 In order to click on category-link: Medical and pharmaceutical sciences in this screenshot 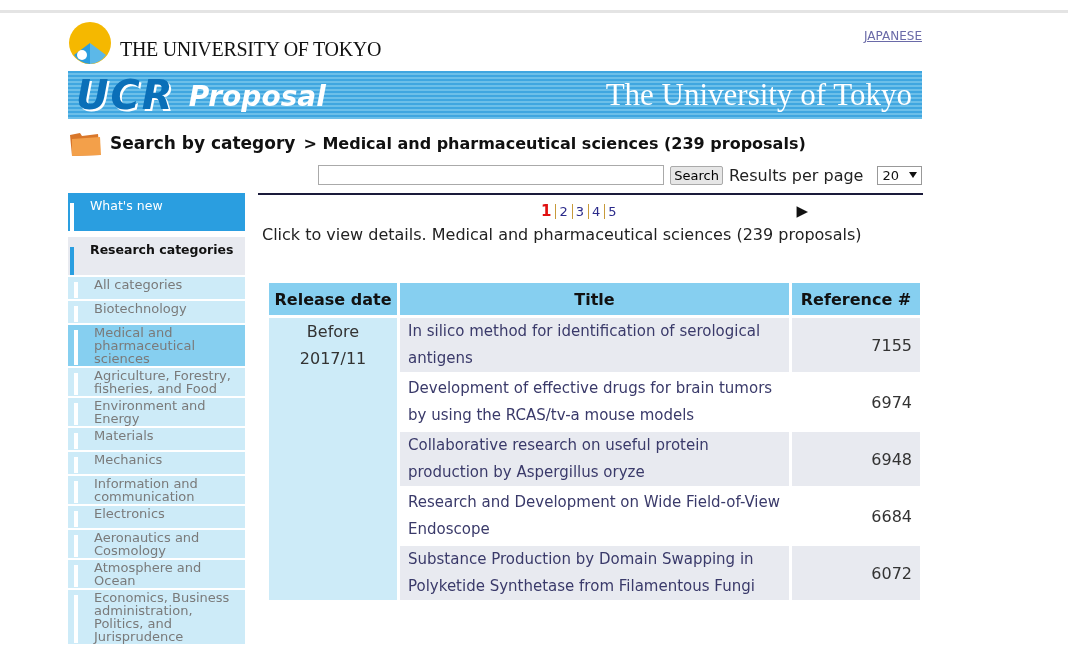, I will do `click(156, 345)`.